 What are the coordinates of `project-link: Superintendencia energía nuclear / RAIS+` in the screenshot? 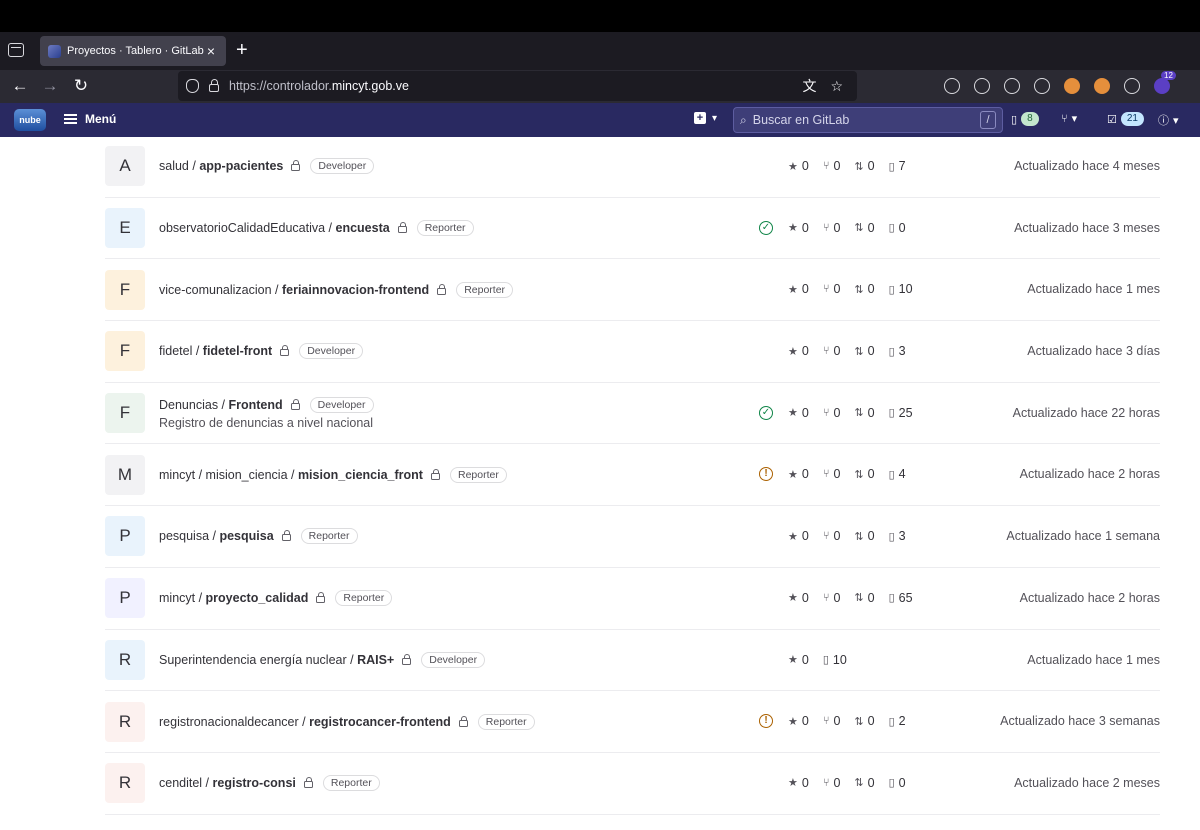 It's located at (276, 660).